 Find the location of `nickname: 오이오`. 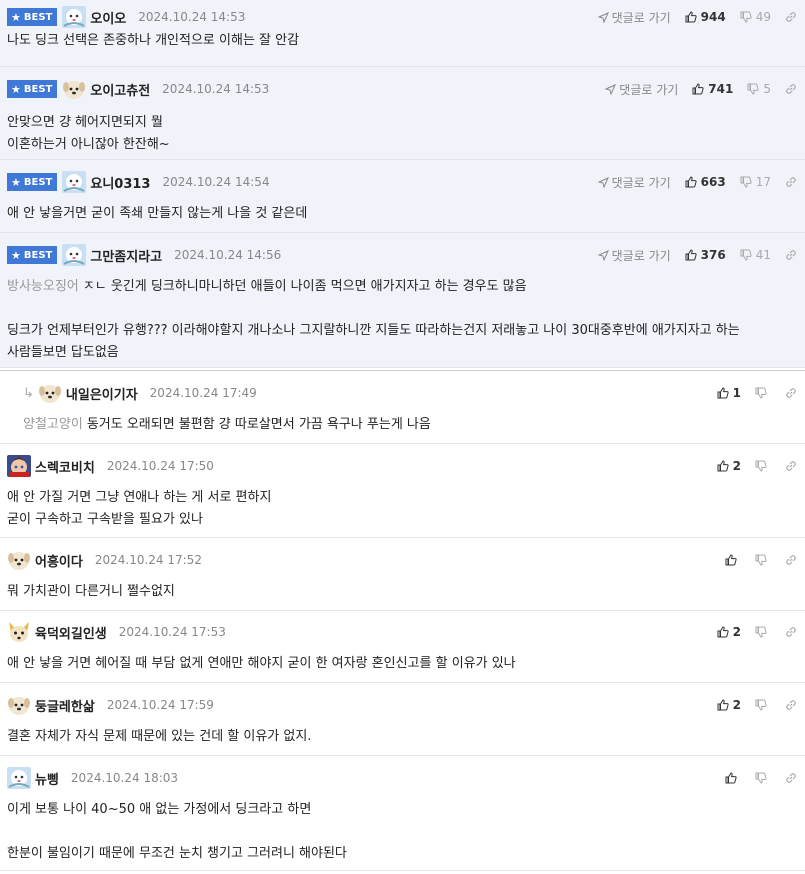

nickname: 오이오 is located at coordinates (108, 17).